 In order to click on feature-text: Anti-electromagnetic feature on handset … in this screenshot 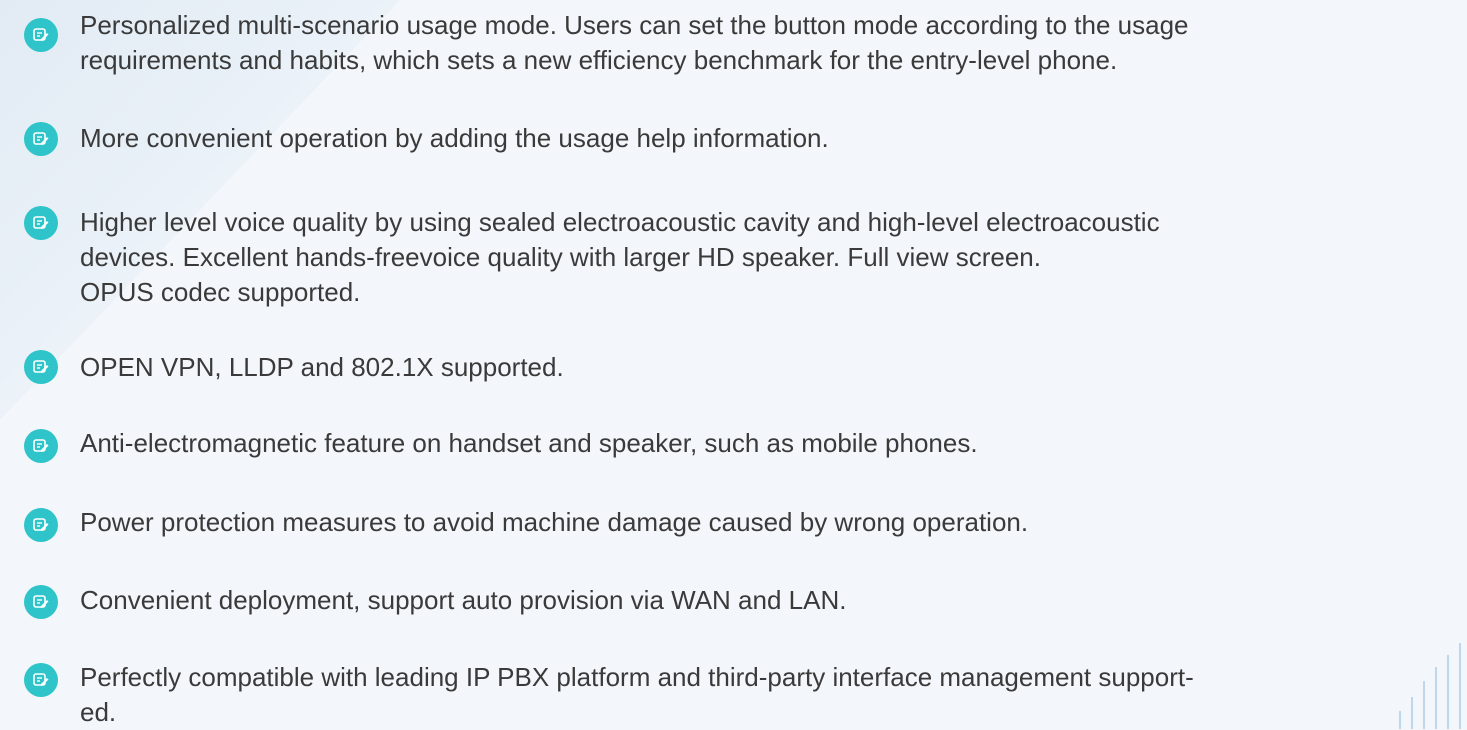, I will do `click(529, 443)`.